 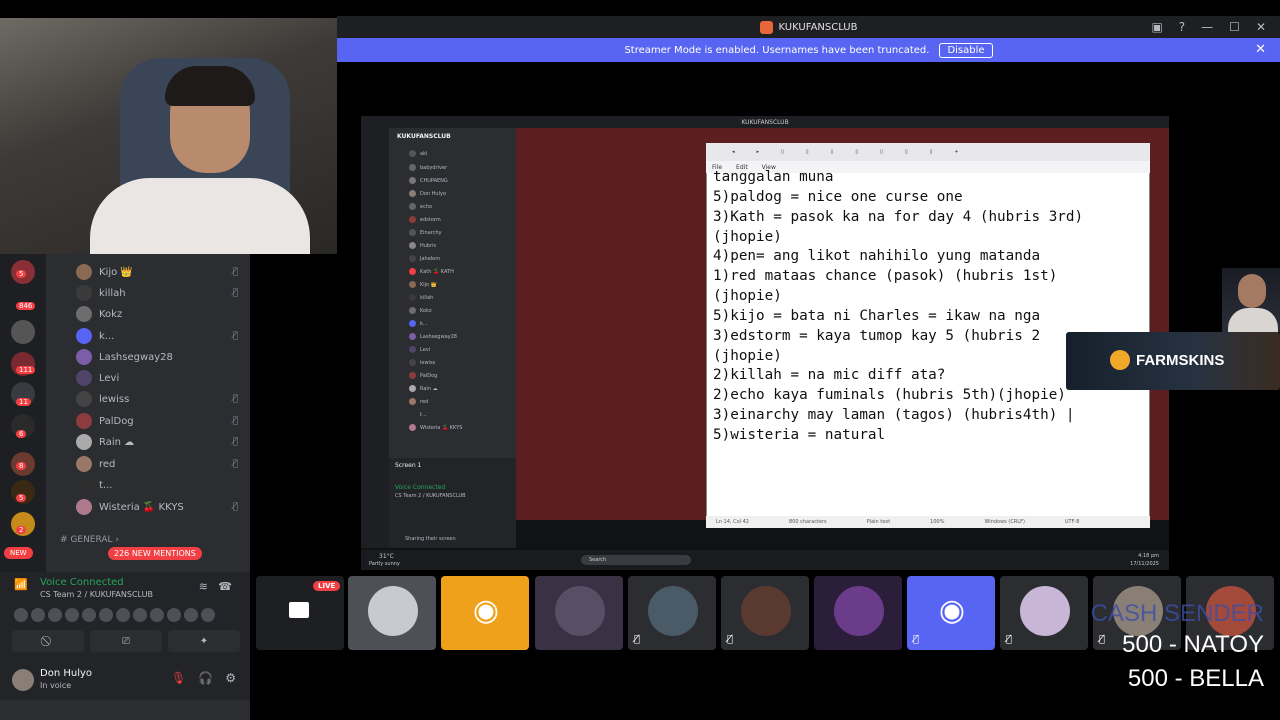 What do you see at coordinates (420, 487) in the screenshot?
I see `inner-voice-status: Voice Connected` at bounding box center [420, 487].